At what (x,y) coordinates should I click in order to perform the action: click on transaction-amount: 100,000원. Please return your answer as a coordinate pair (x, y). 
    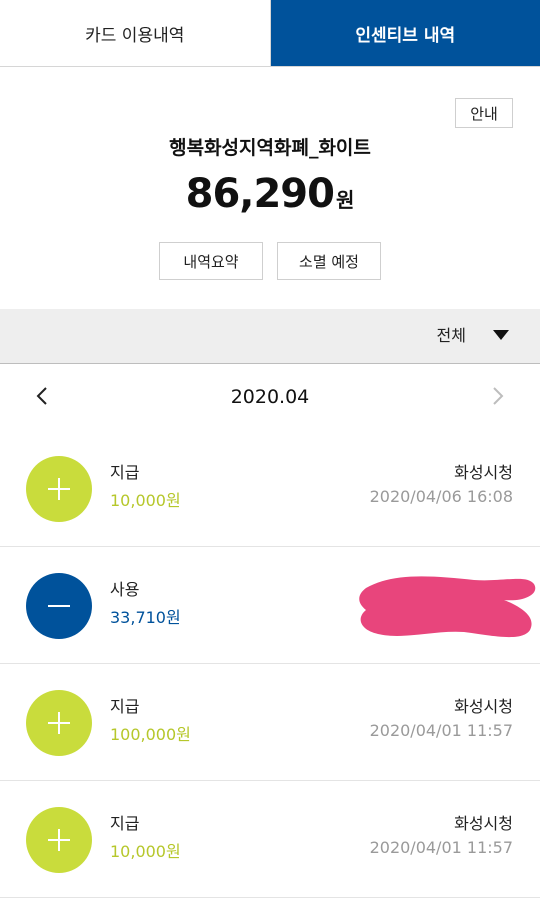
    Looking at the image, I should click on (150, 733).